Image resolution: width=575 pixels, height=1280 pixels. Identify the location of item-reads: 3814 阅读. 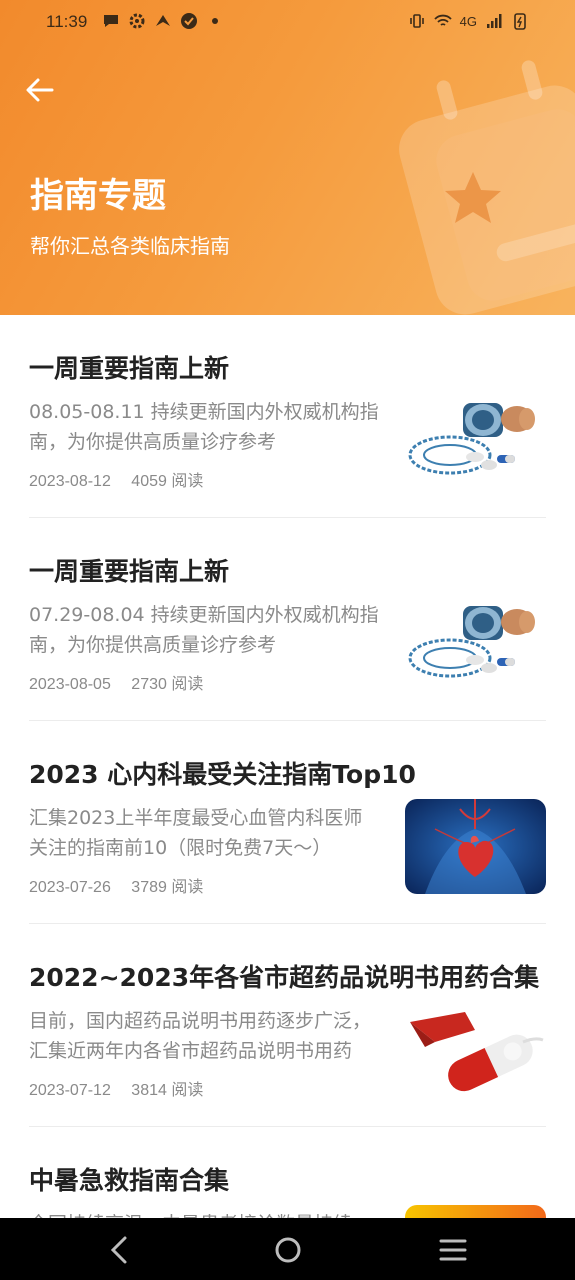
(167, 1090).